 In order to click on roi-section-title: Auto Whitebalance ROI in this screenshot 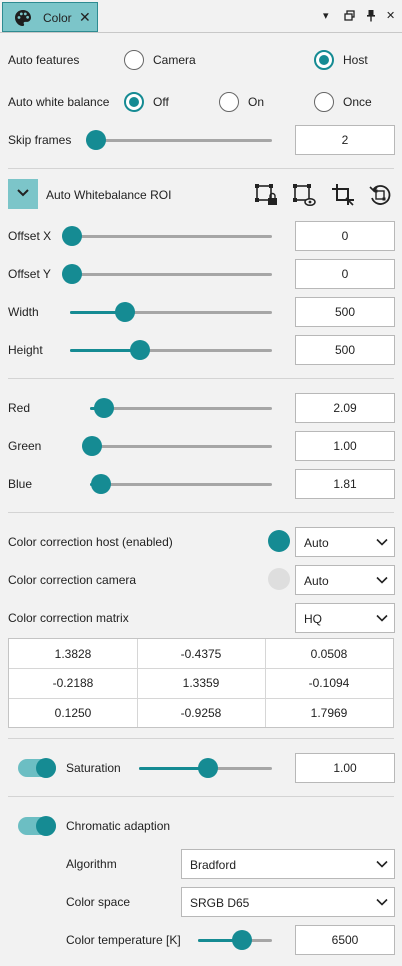, I will do `click(109, 195)`.